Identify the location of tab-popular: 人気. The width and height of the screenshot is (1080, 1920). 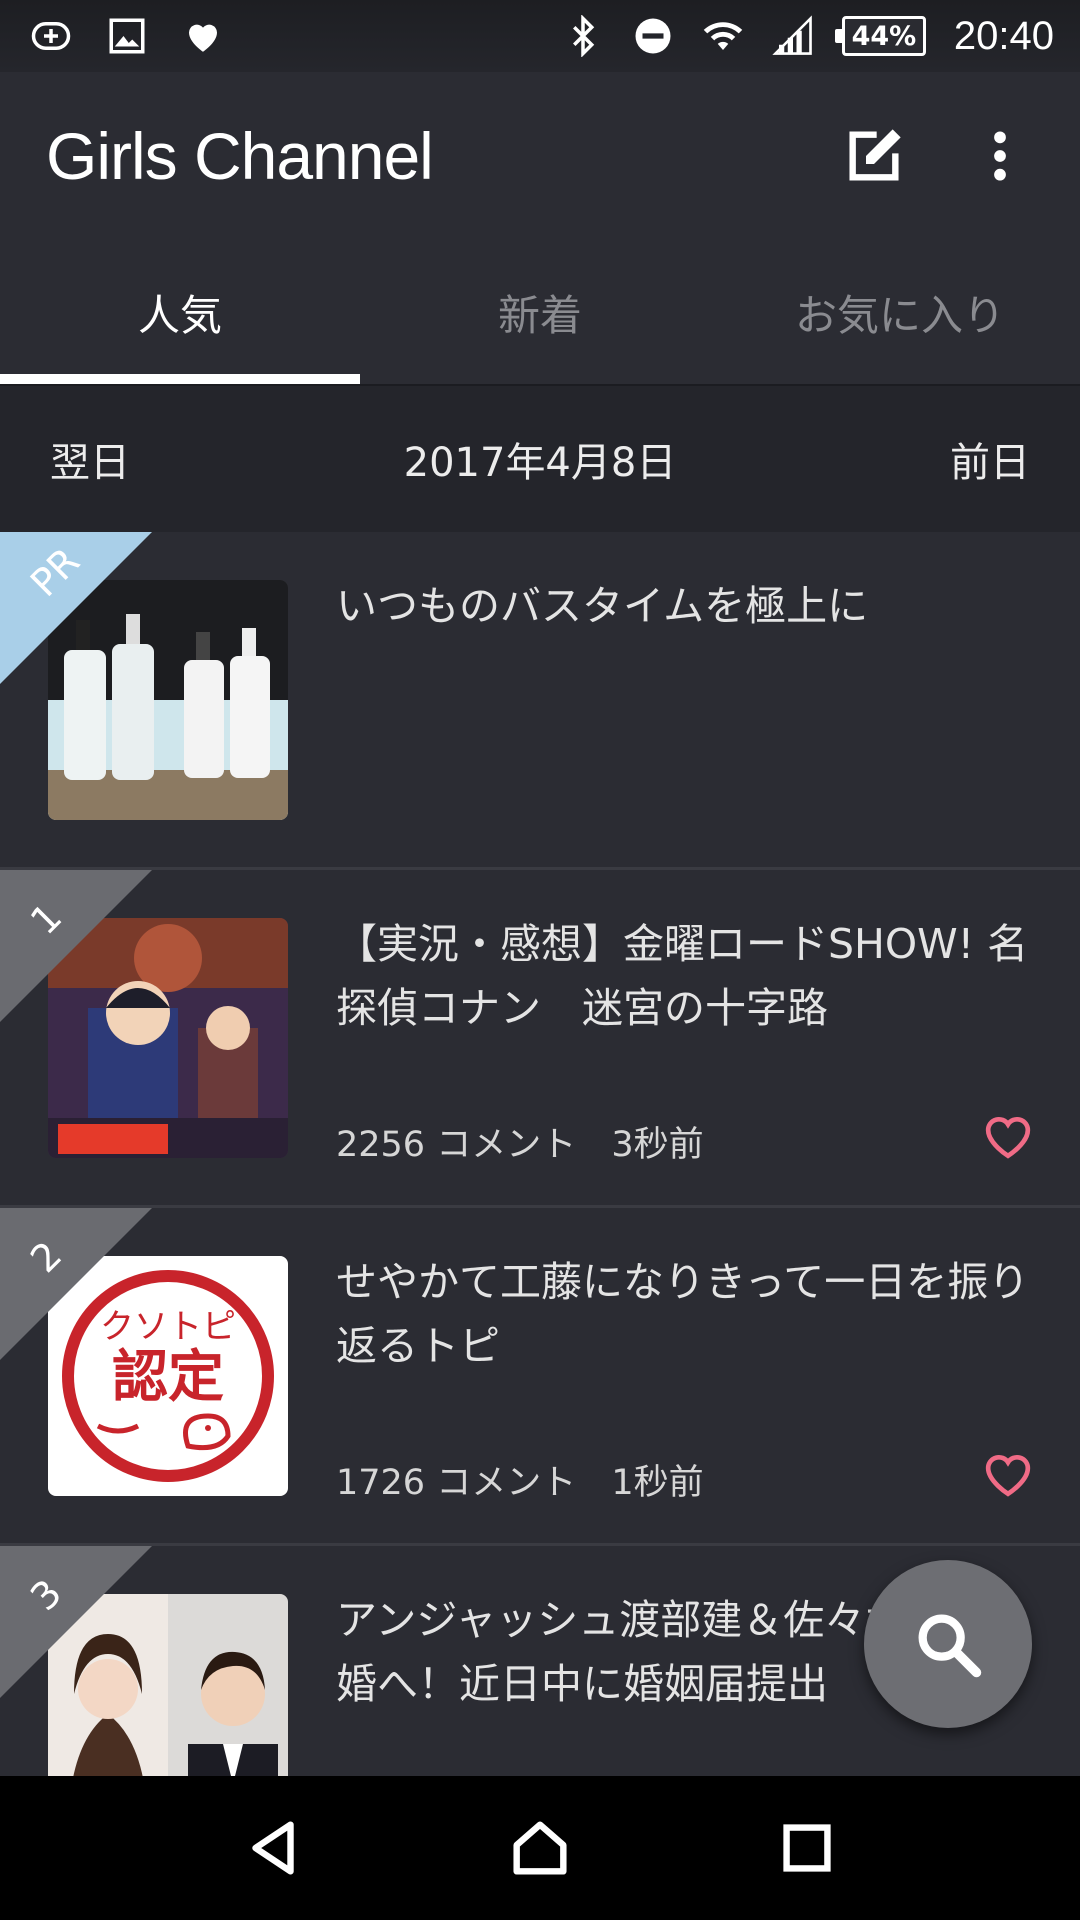
(180, 312).